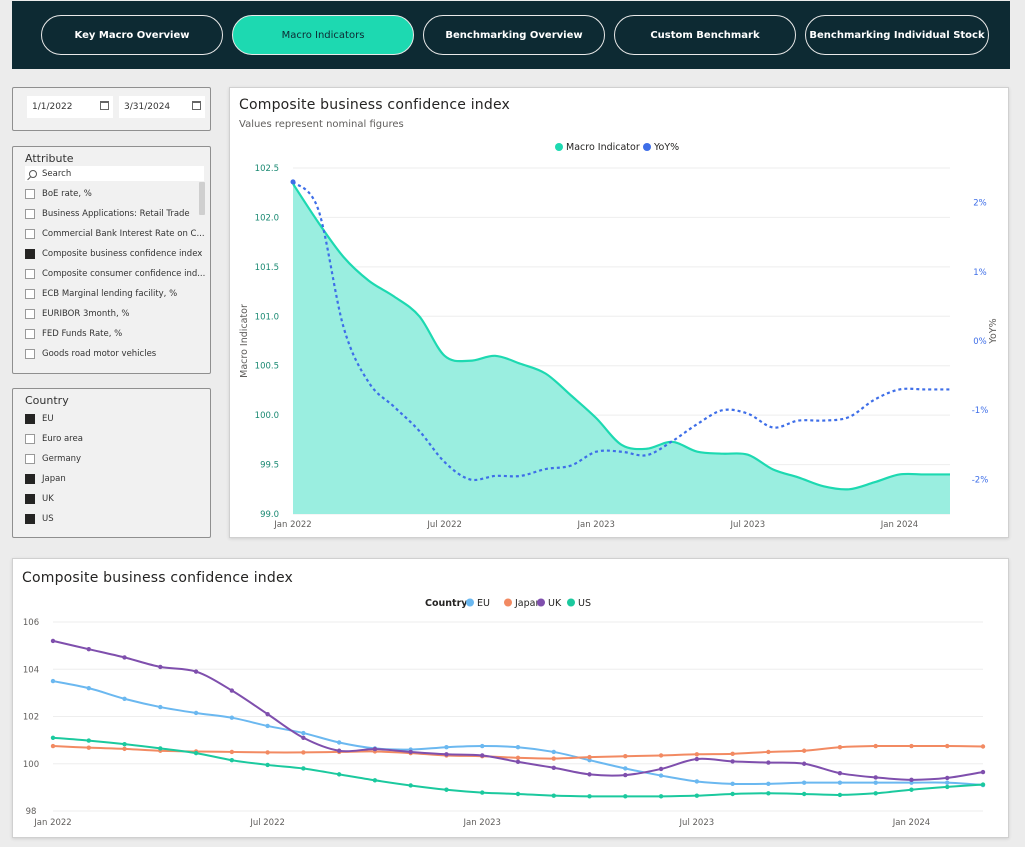 This screenshot has height=847, width=1025. Describe the element at coordinates (107, 214) in the screenshot. I see `attribute-item: Business Applications: Retail Trade` at that location.